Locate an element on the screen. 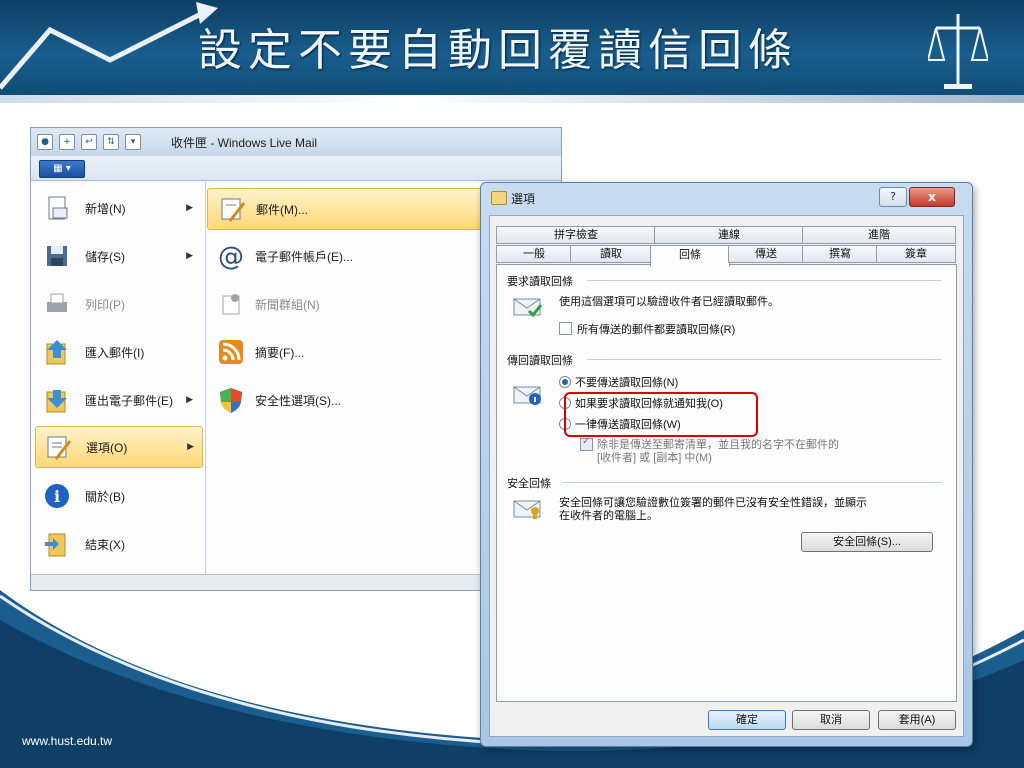  menu-item-new: 新增(N) ▶ is located at coordinates (118, 208).